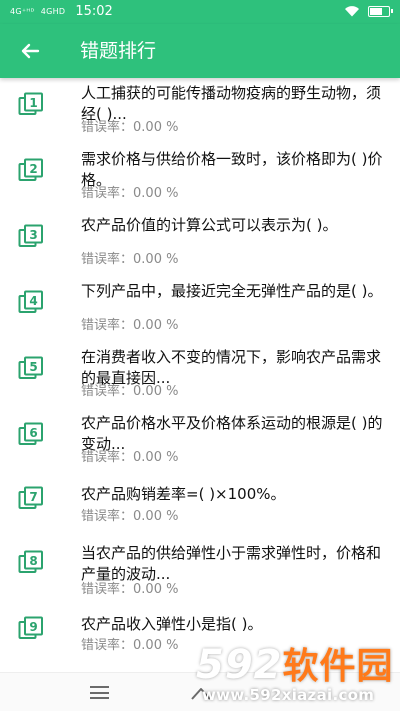  I want to click on rank-number: 3, so click(33, 235).